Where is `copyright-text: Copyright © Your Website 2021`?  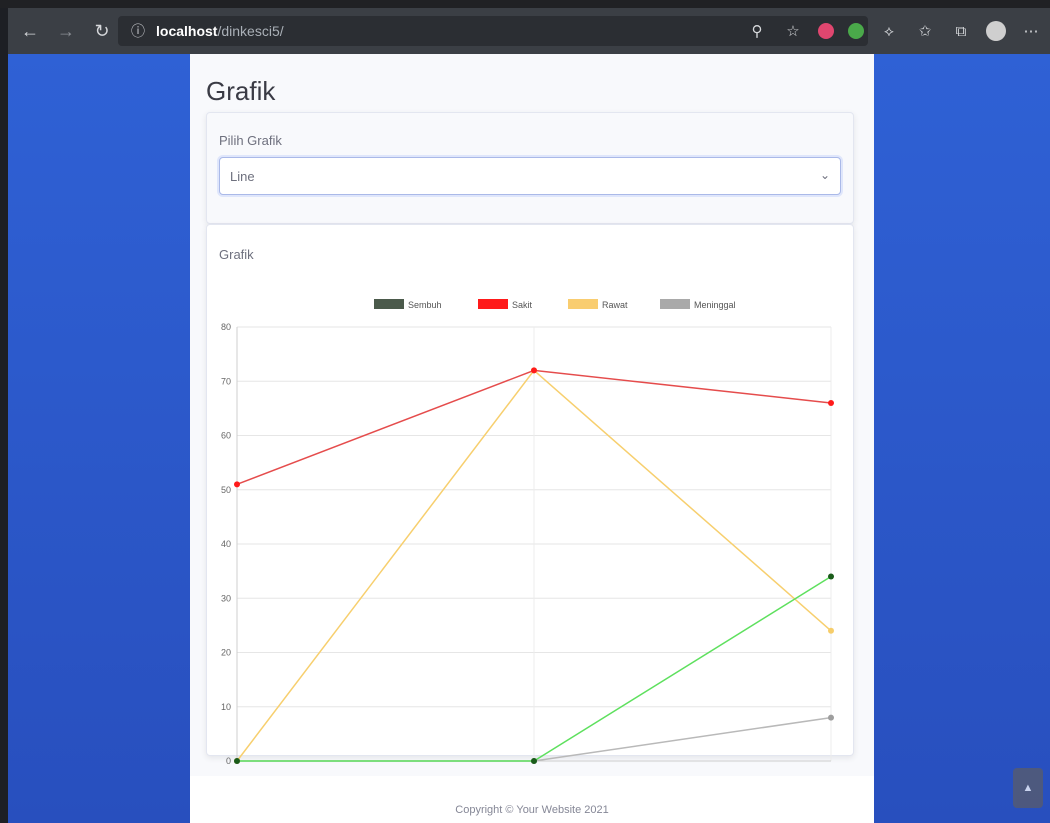
copyright-text: Copyright © Your Website 2021 is located at coordinates (532, 810).